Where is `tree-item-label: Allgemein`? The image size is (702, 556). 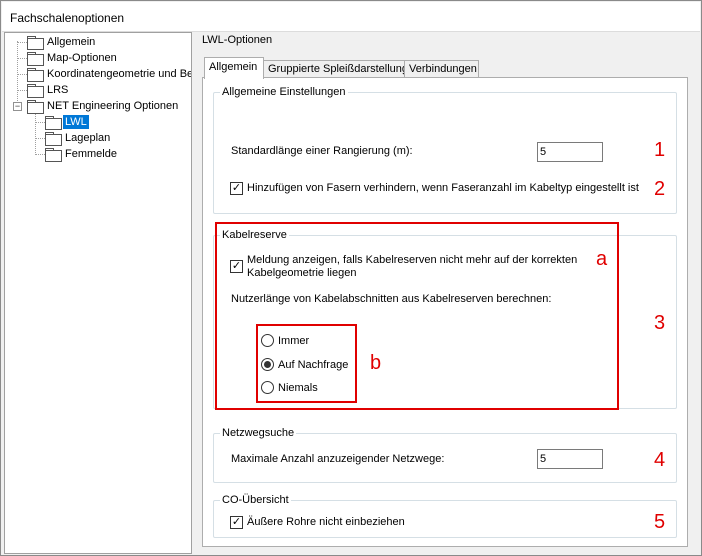
tree-item-label: Allgemein is located at coordinates (71, 42).